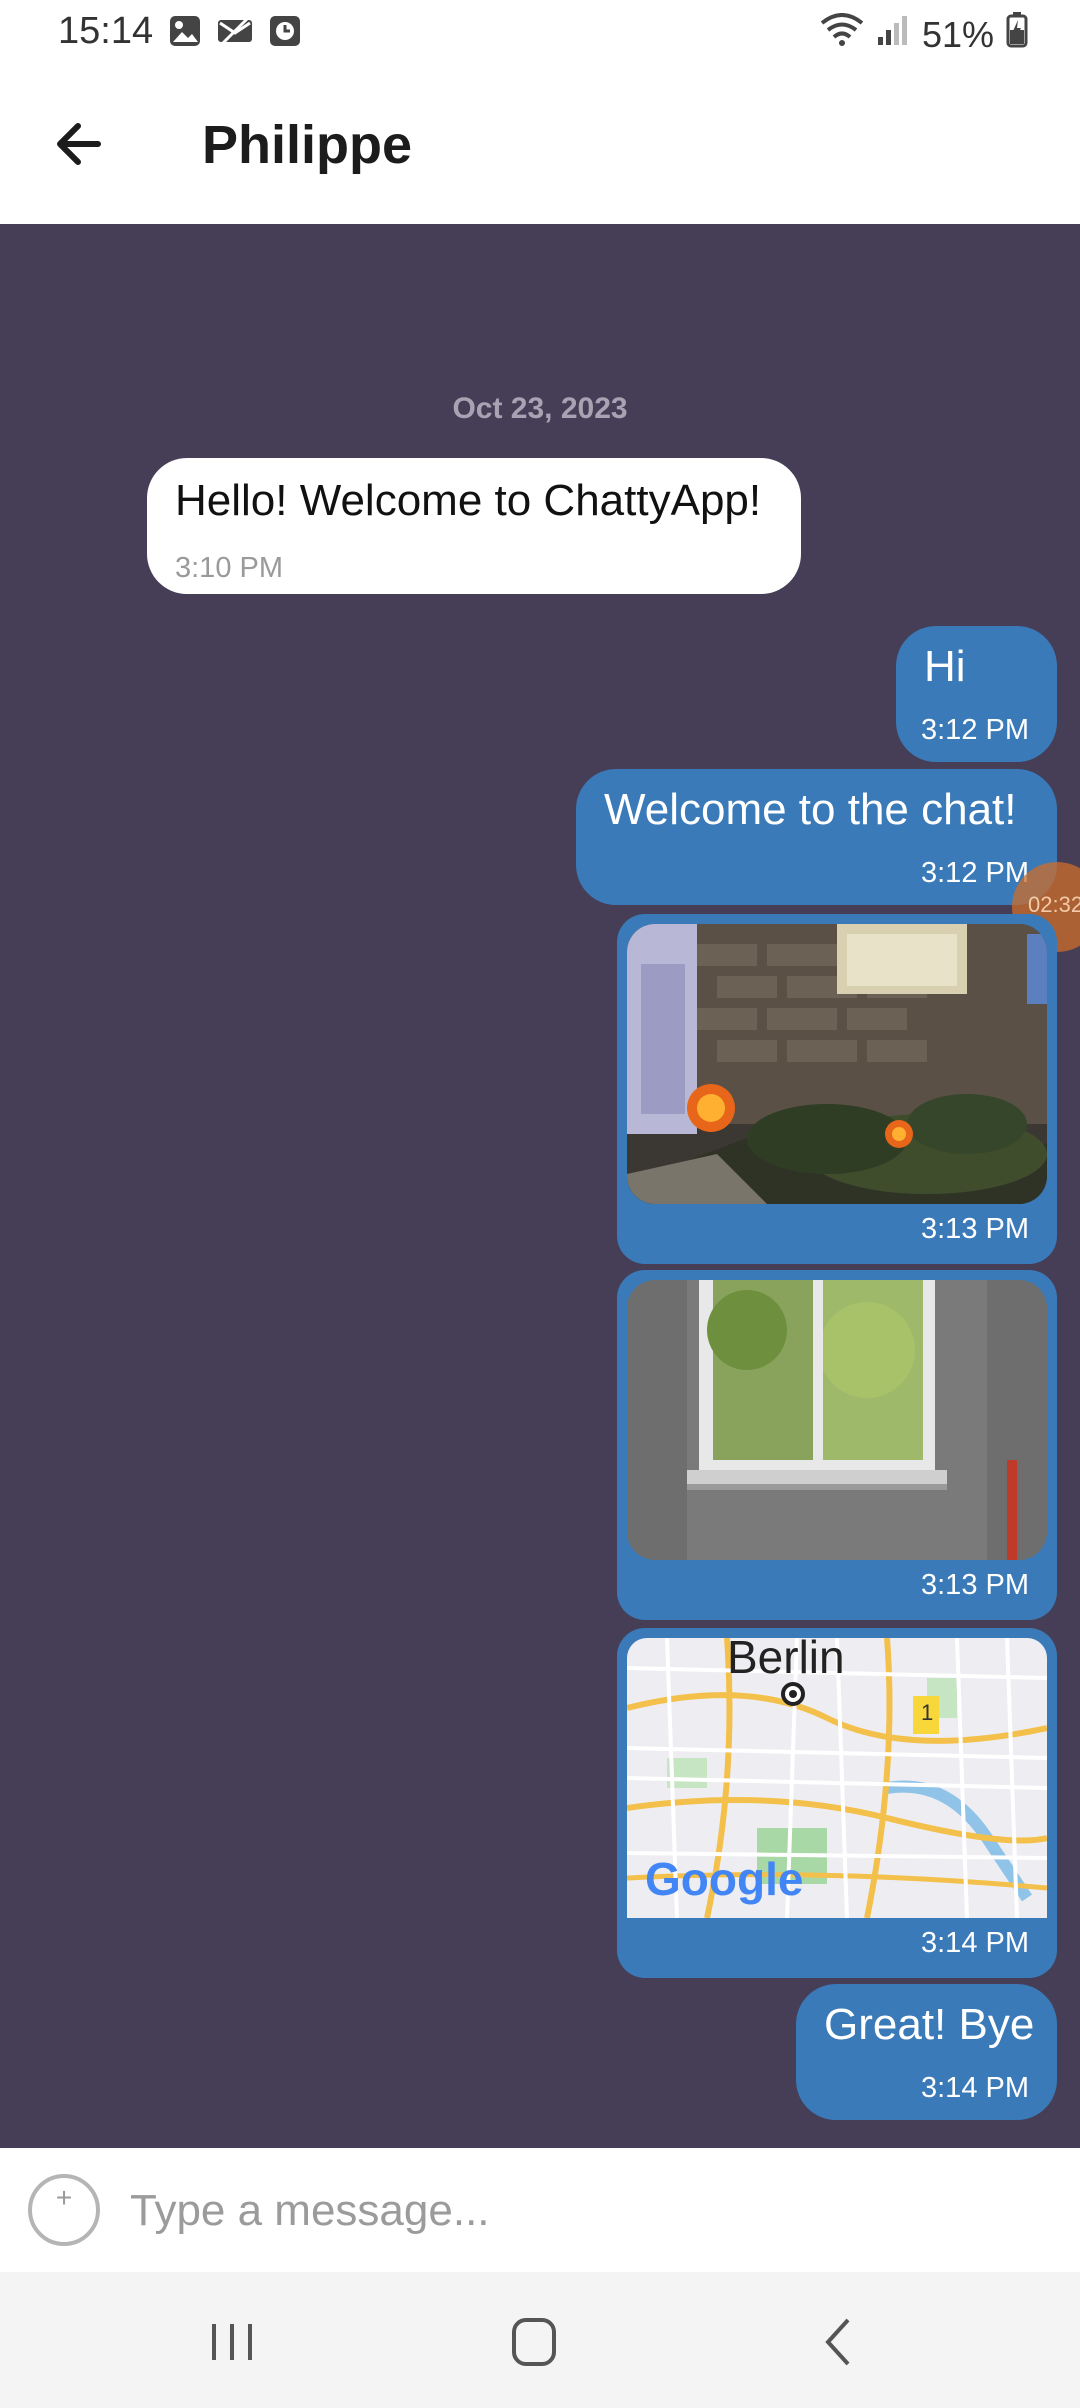 The image size is (1080, 2408). I want to click on message-outgoing: Welcome to the chat! 3:12 PM, so click(816, 837).